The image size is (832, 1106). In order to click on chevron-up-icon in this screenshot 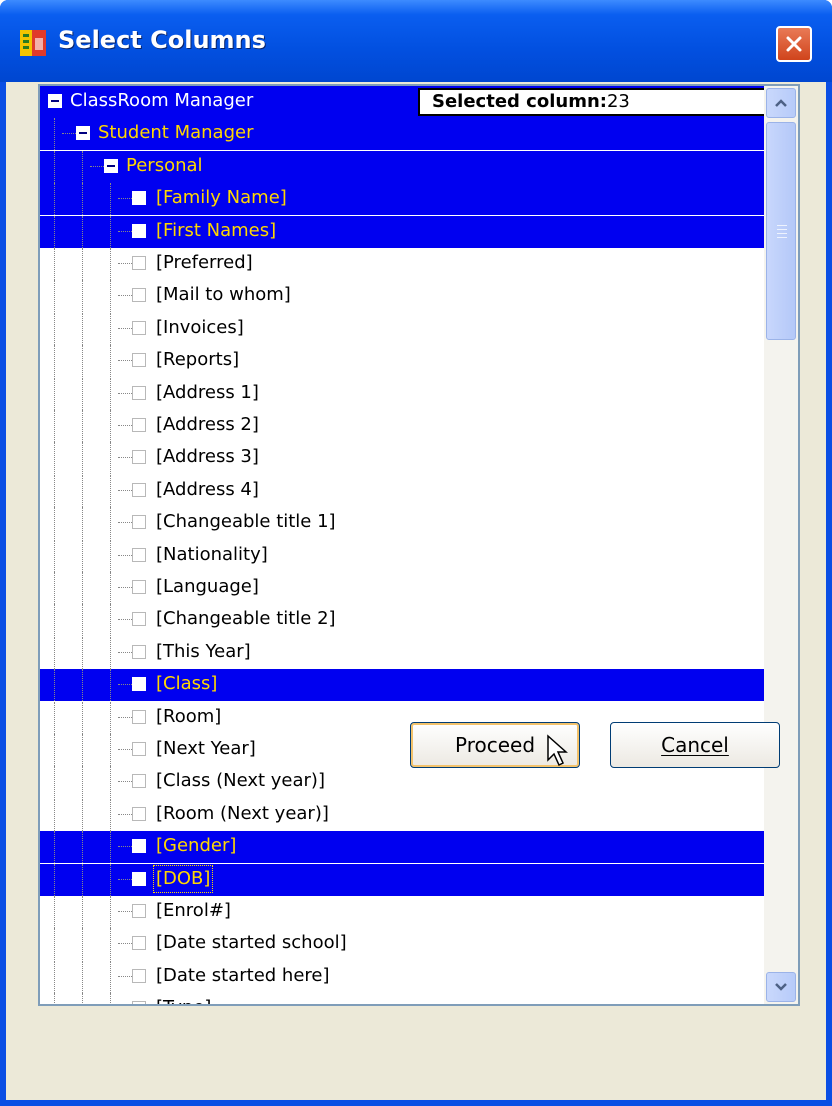, I will do `click(781, 103)`.